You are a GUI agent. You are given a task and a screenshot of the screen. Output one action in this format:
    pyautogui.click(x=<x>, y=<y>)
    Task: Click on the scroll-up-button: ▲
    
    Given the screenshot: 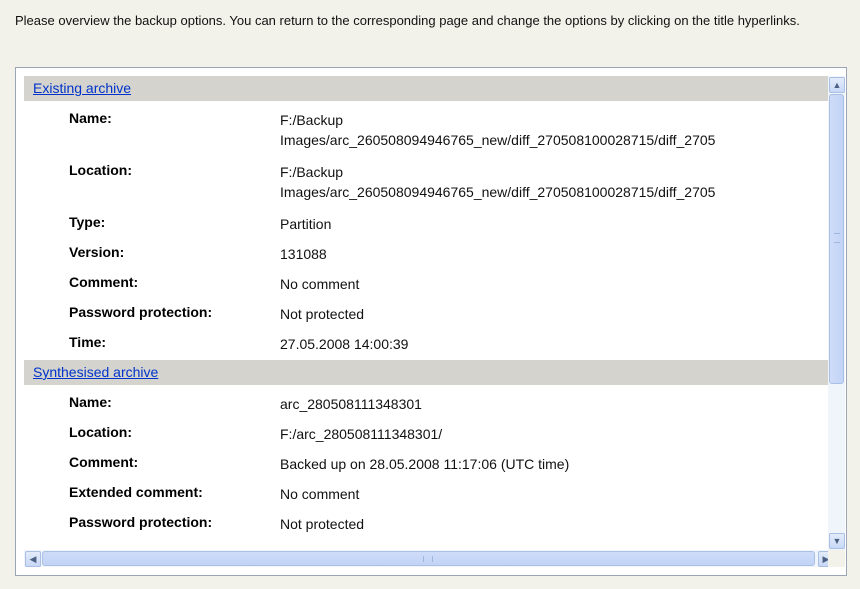 What is the action you would take?
    pyautogui.click(x=837, y=85)
    